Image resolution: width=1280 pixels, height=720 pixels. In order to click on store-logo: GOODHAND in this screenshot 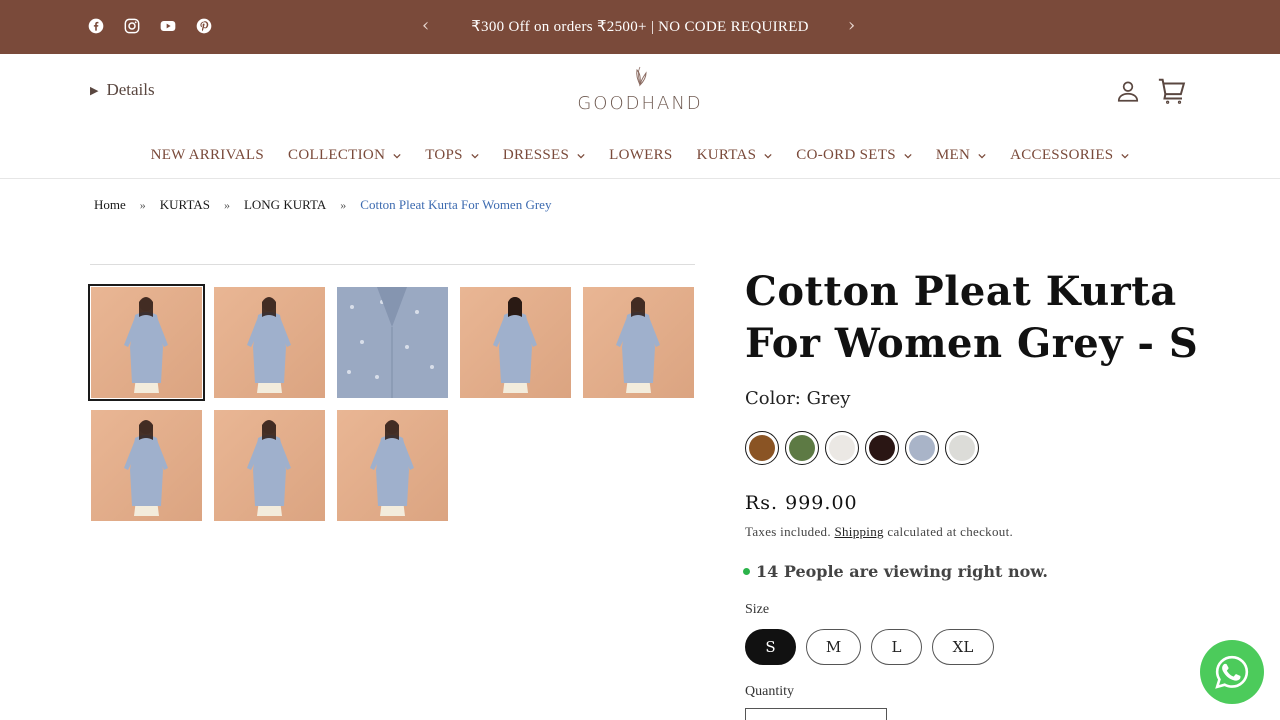, I will do `click(640, 89)`.